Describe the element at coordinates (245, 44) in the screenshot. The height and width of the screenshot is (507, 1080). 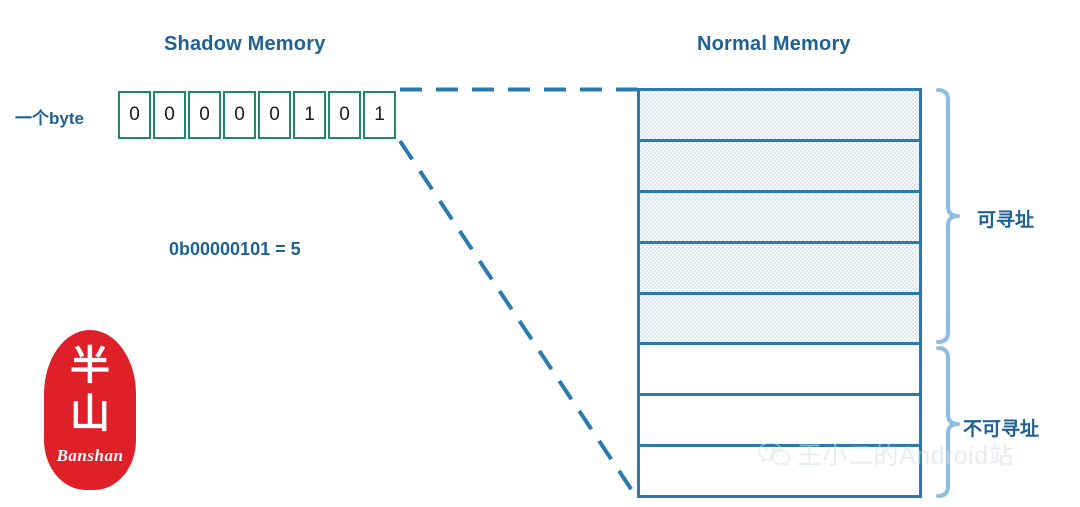
I see `shadow-memory-title: Shadow Memory` at that location.